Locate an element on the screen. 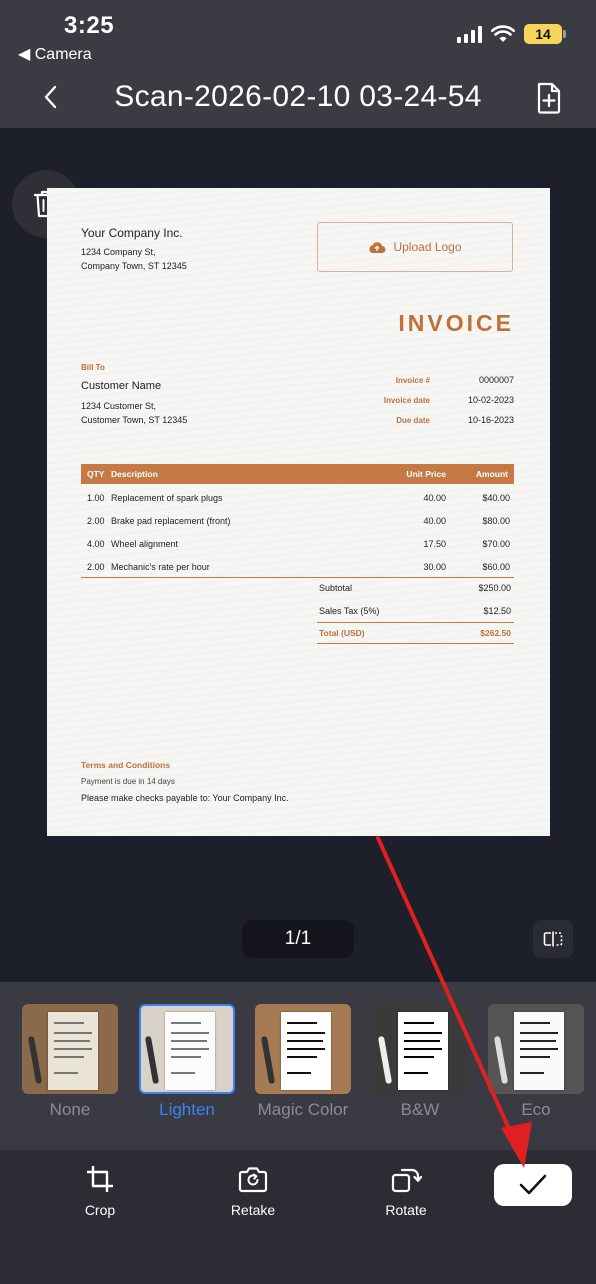 The width and height of the screenshot is (596, 1284). item-description: Mechanic's rate per hour is located at coordinates (160, 567).